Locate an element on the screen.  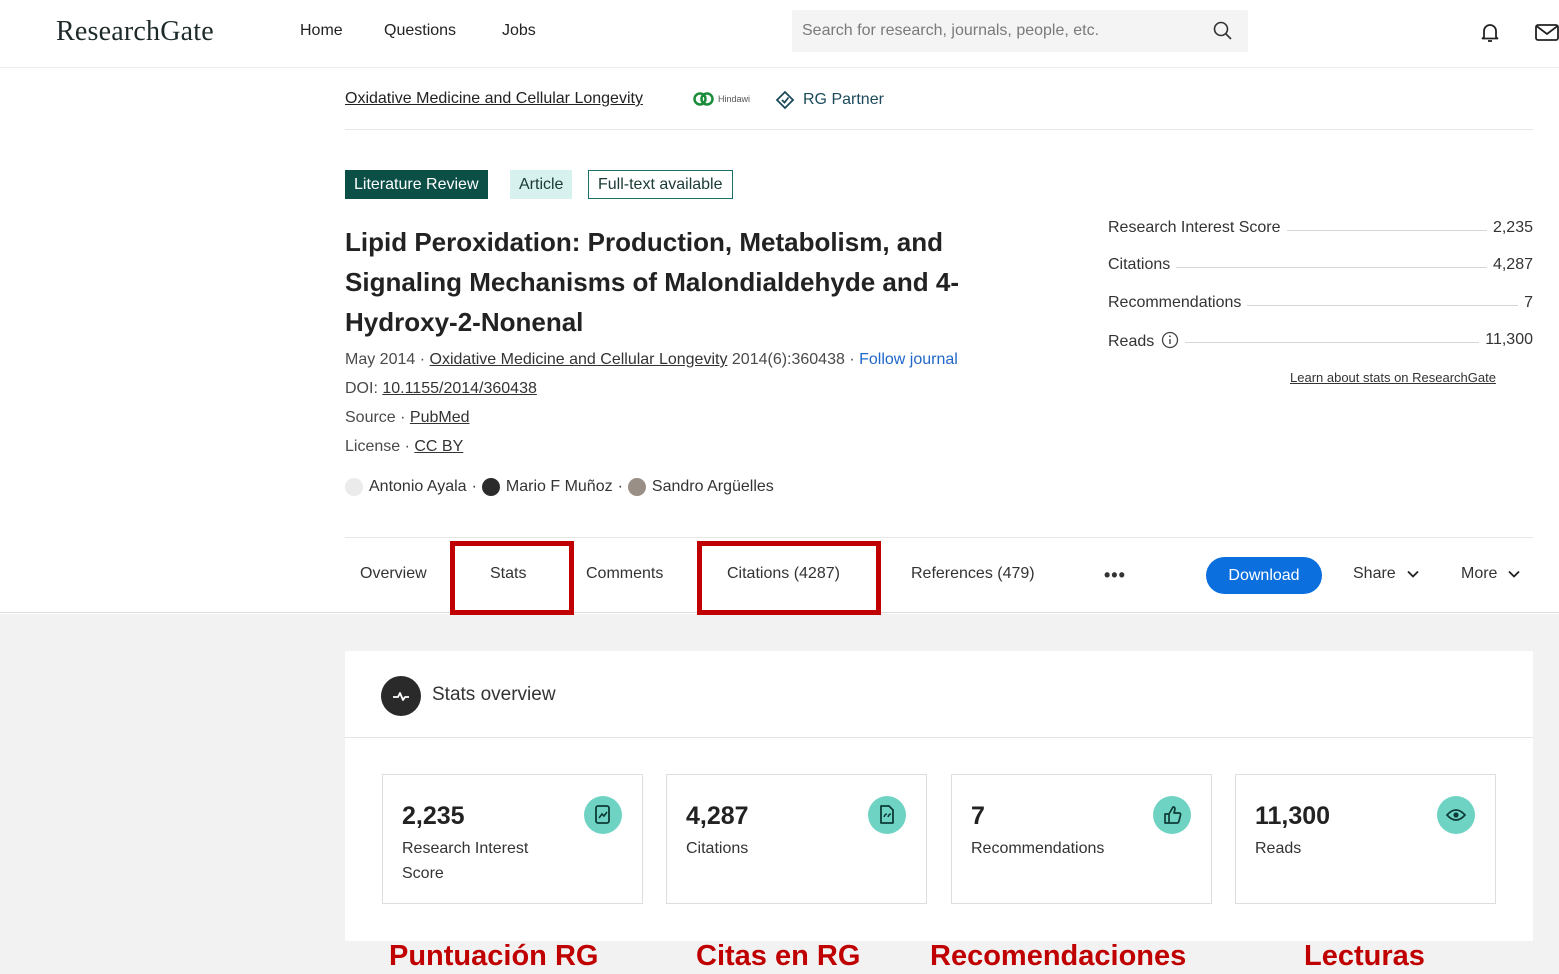
rg-partner-badge: RG Partner is located at coordinates (829, 100).